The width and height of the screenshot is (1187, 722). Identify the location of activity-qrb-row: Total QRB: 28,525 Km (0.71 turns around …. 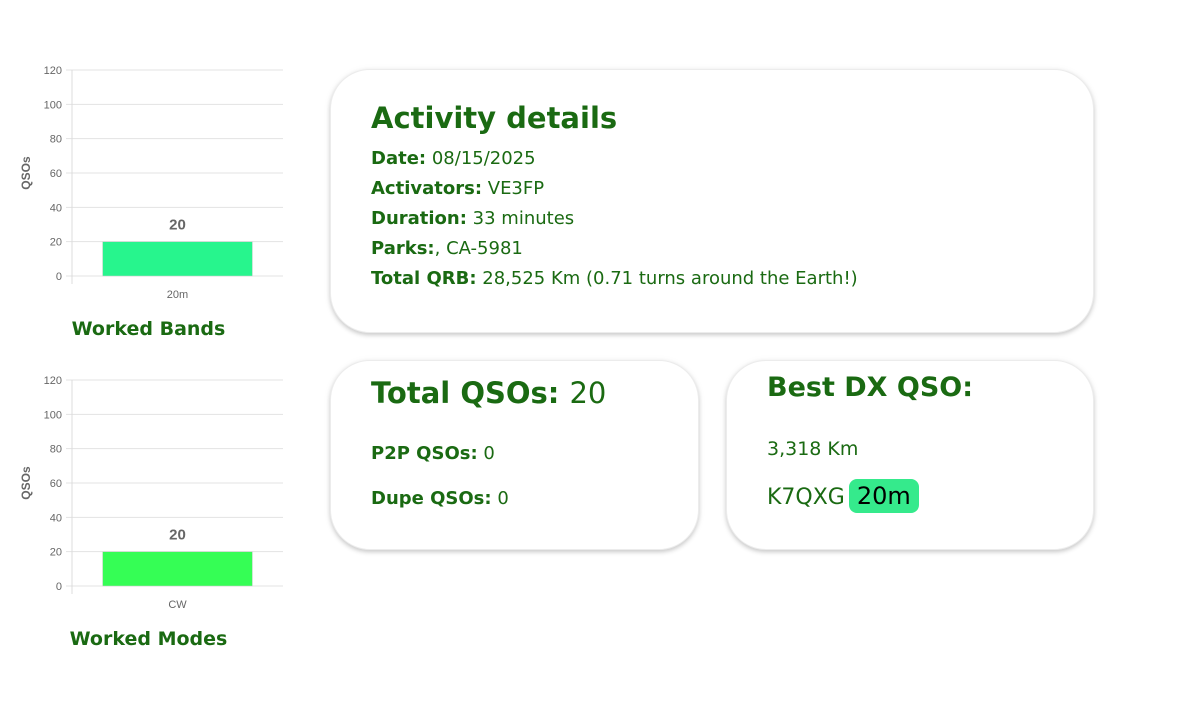
(732, 279).